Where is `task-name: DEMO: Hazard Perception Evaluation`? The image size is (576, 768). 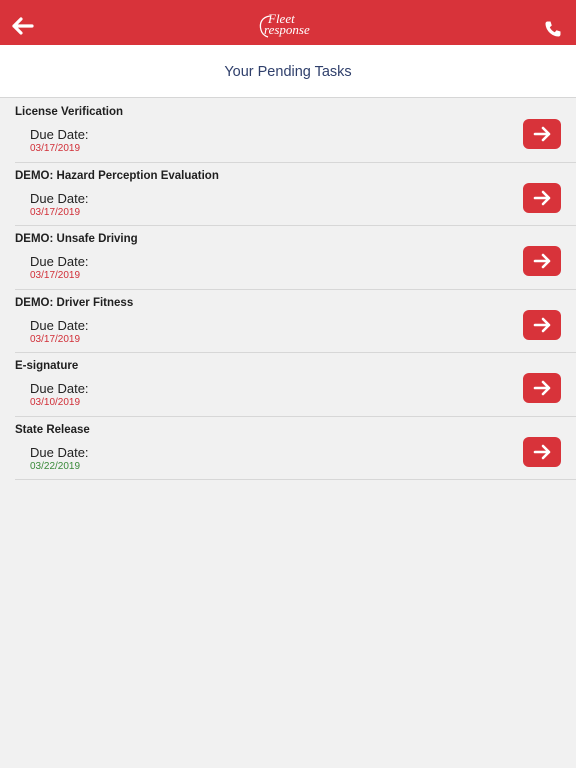
task-name: DEMO: Hazard Perception Evaluation is located at coordinates (117, 175).